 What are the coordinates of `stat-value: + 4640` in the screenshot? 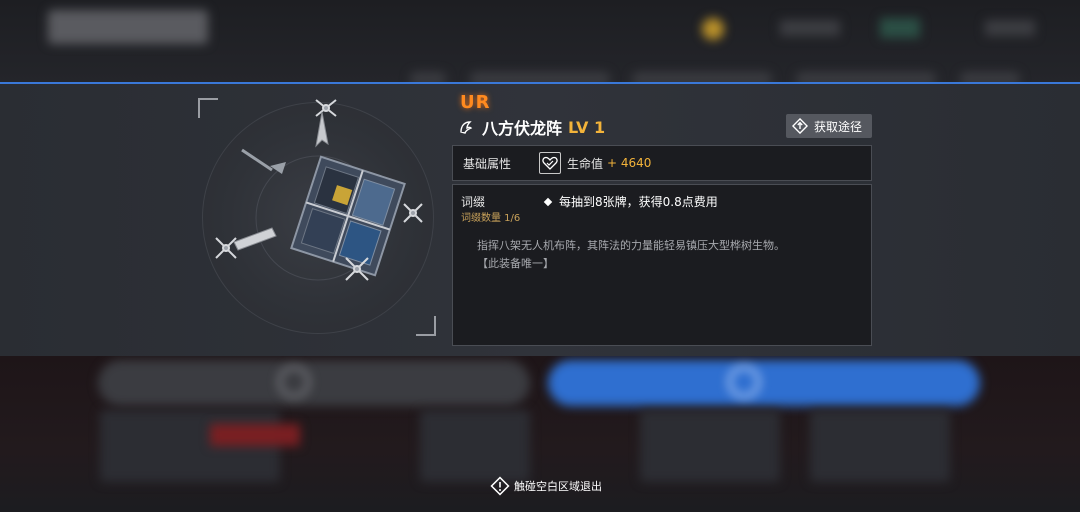 It's located at (629, 163).